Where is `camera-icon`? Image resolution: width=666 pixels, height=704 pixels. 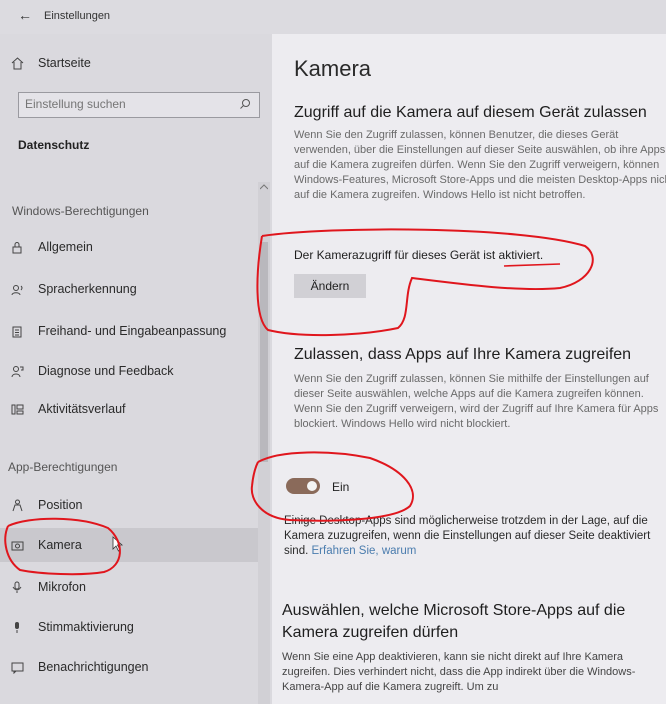
camera-icon is located at coordinates (17, 545).